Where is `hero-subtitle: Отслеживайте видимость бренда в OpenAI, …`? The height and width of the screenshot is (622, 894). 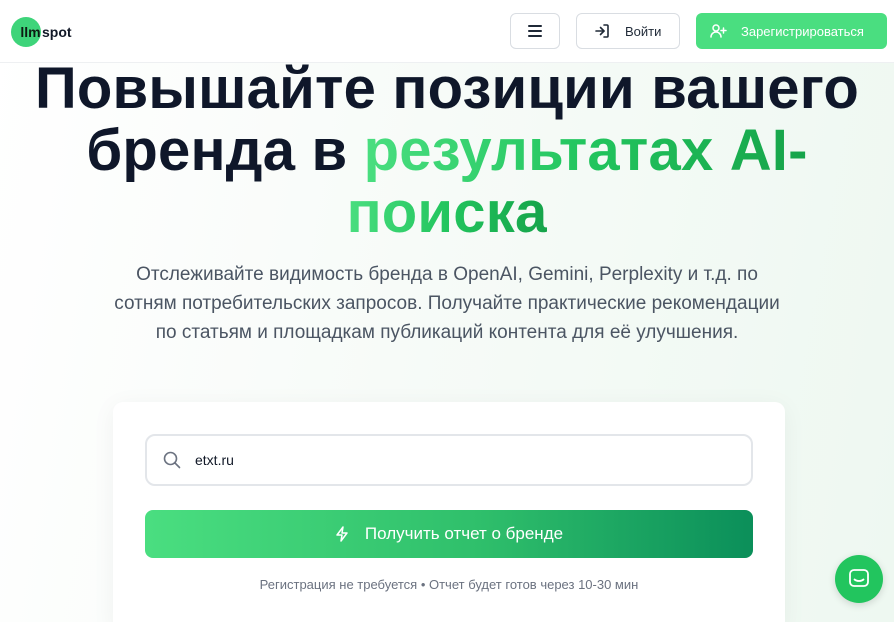 hero-subtitle: Отслеживайте видимость бренда в OpenAI, … is located at coordinates (447, 303).